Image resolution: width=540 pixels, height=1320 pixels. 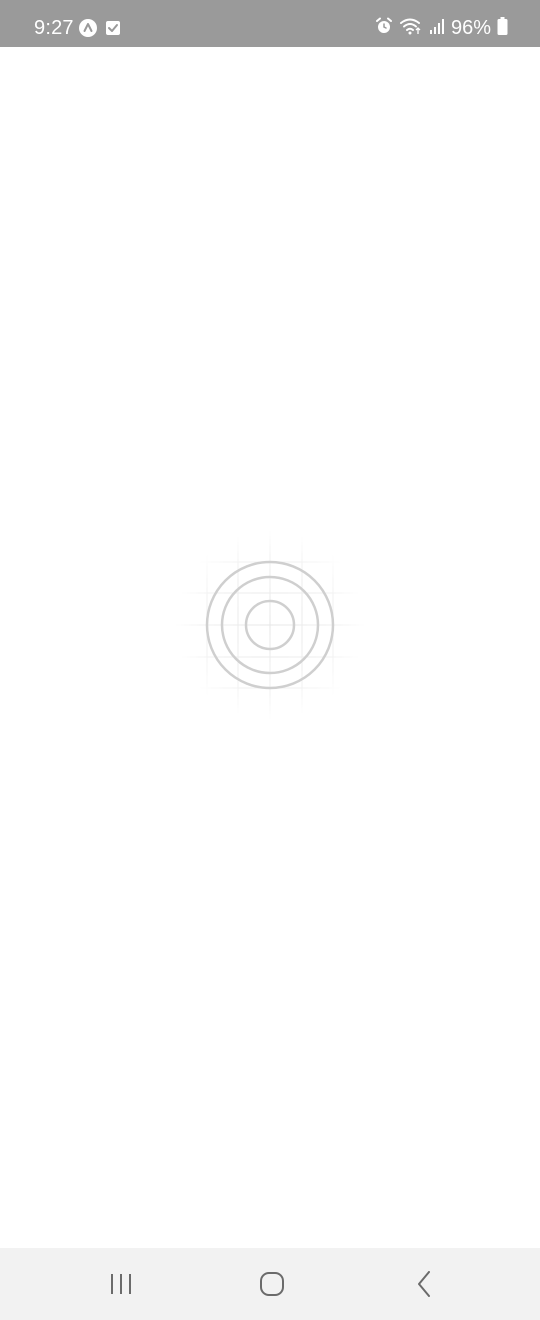 I want to click on status-right-icons: 96%, so click(x=441, y=28).